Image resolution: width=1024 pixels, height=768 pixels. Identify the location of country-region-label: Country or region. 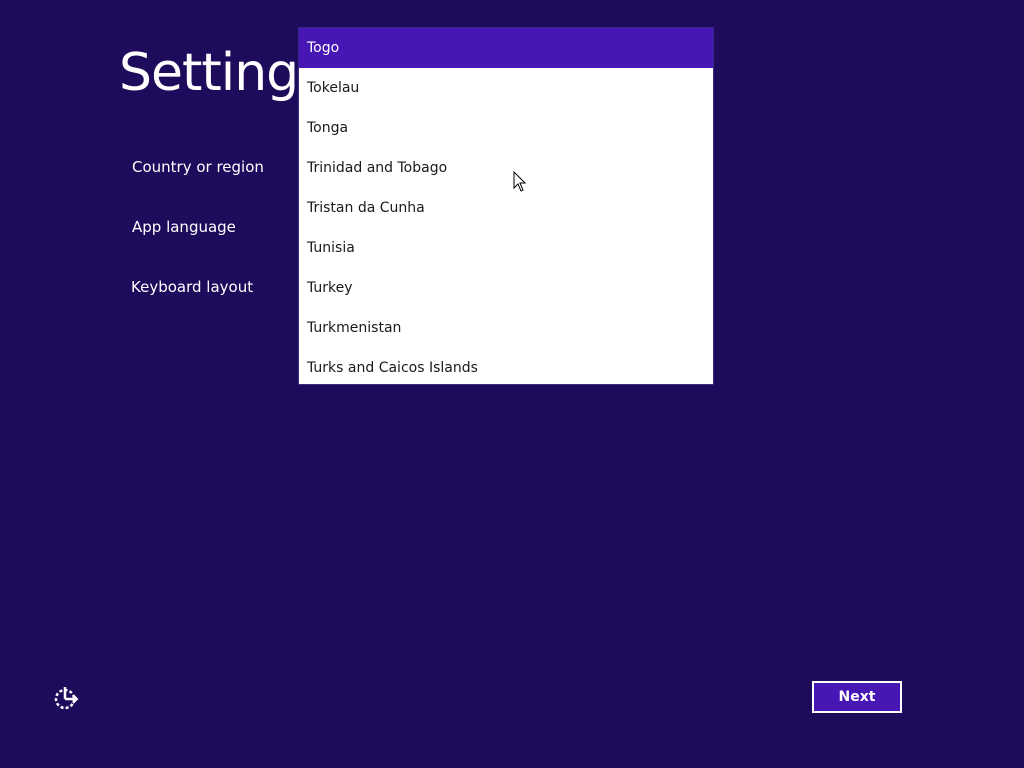
(198, 167).